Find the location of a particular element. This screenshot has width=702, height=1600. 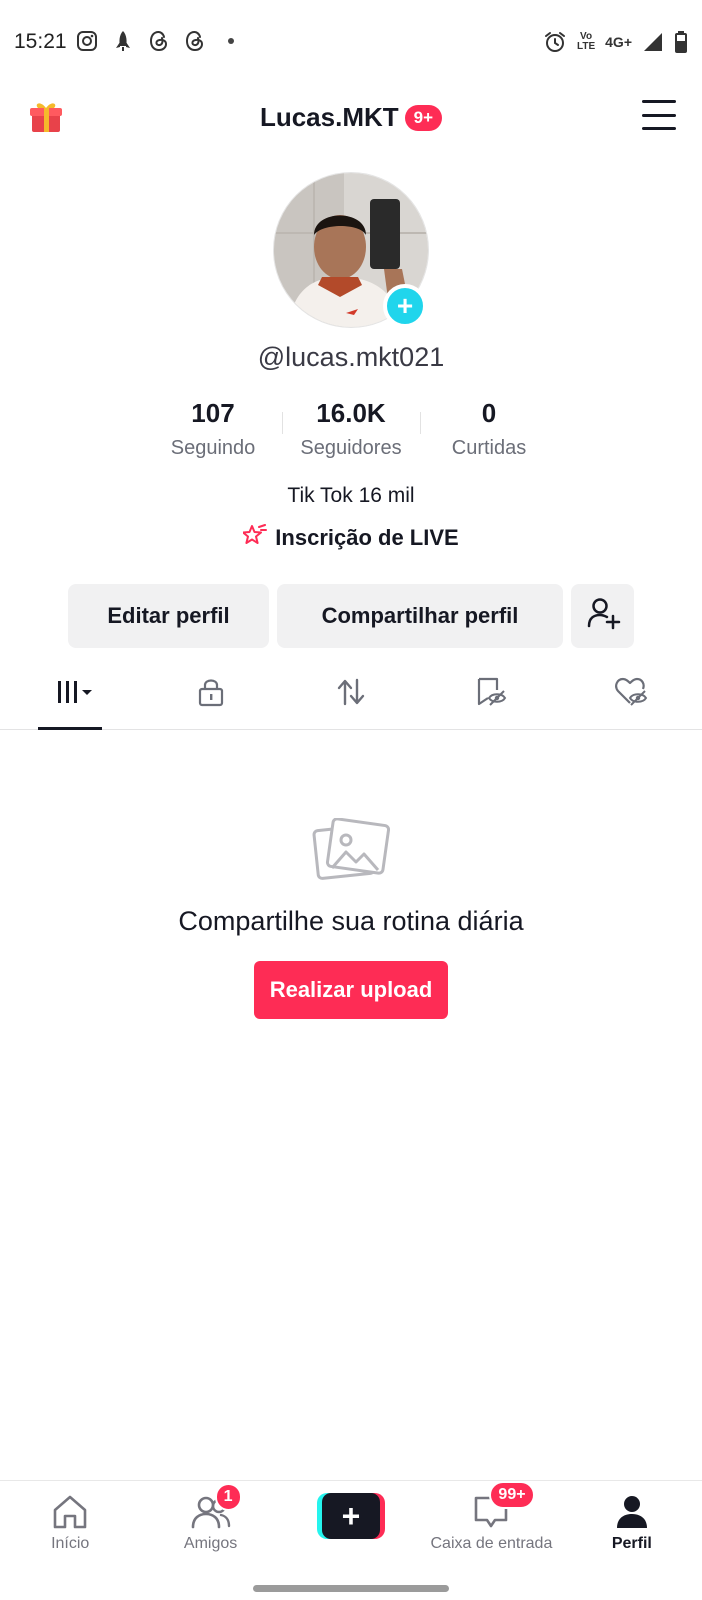

tab-private is located at coordinates (210, 694).